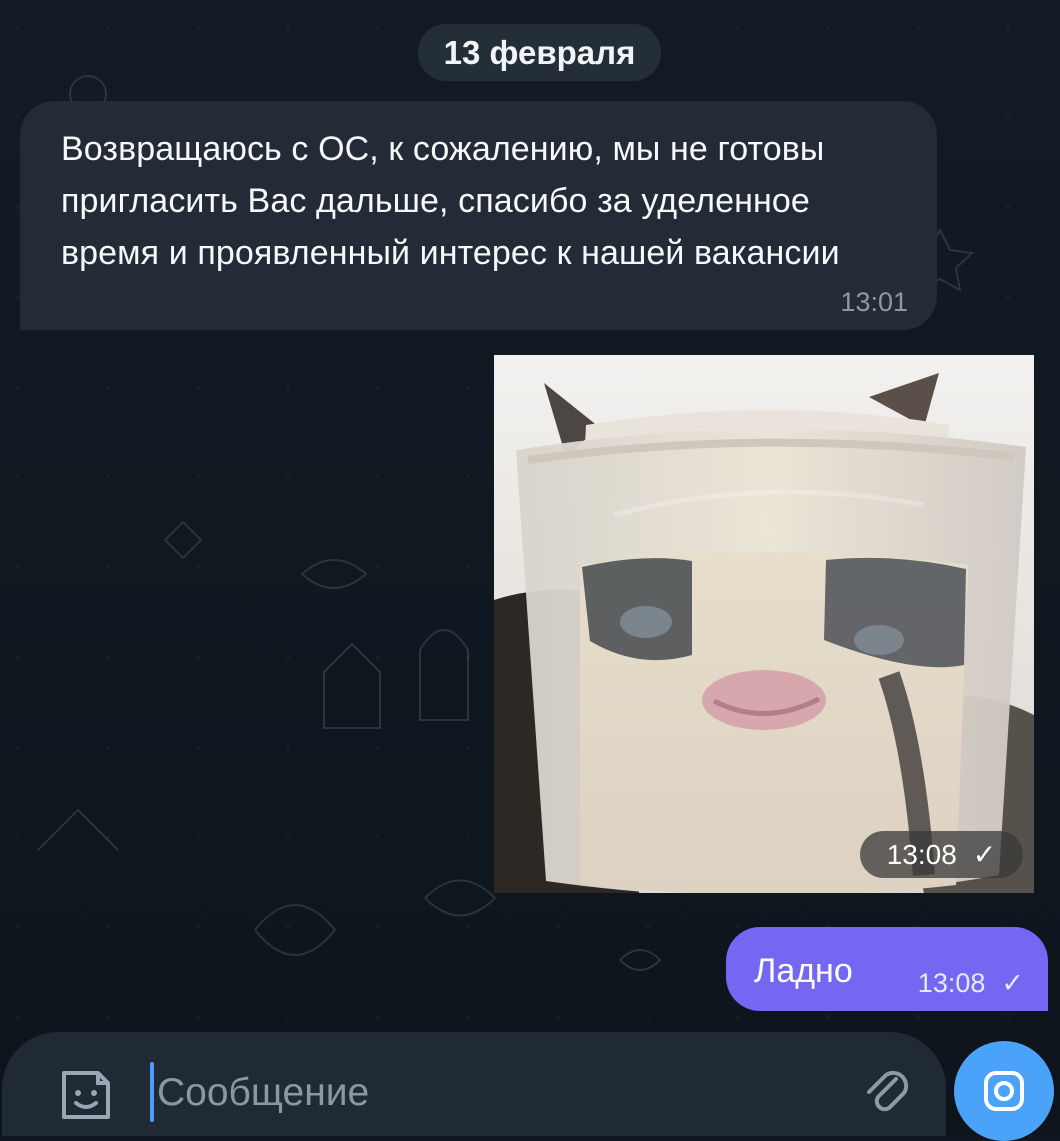 This screenshot has height=1141, width=1060. I want to click on image-message-meta: 13:08 ✓, so click(941, 854).